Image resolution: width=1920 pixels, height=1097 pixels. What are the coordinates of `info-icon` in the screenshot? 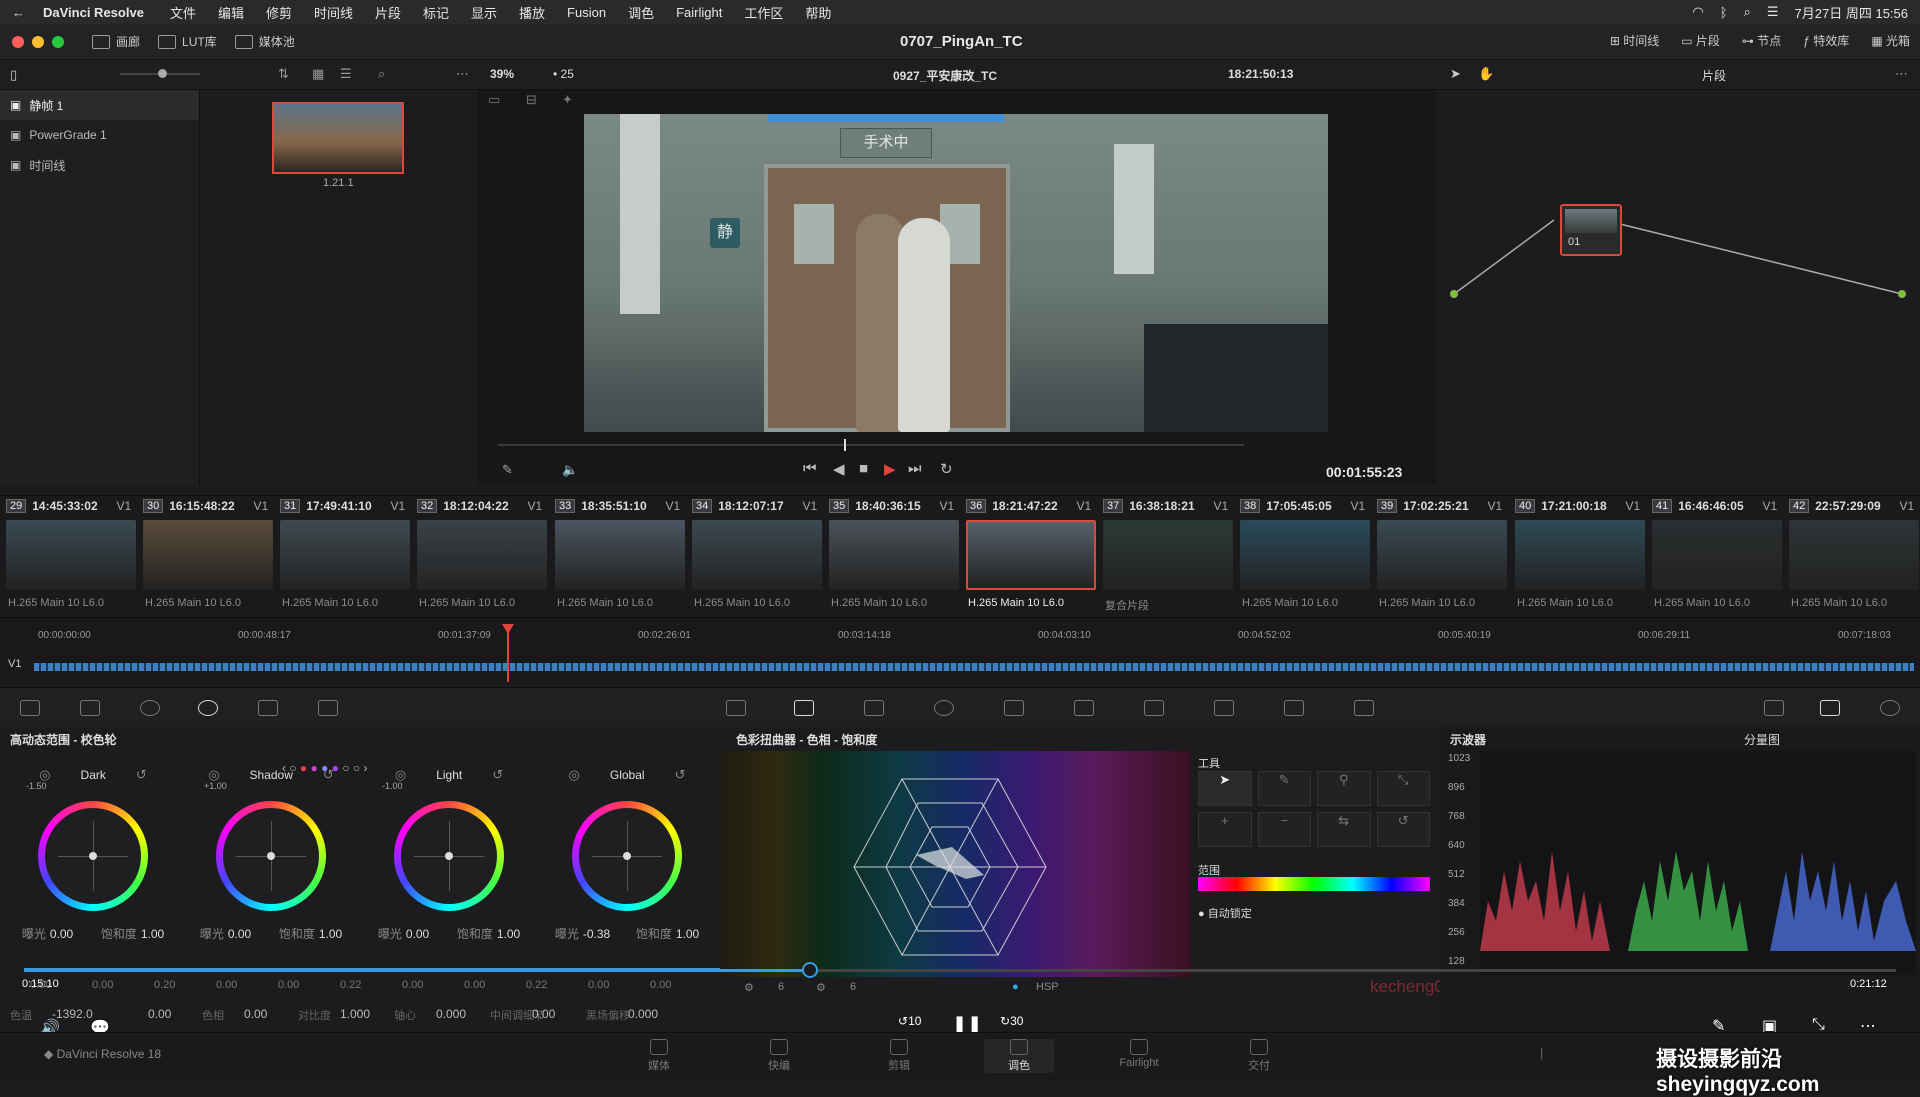 It's located at (1890, 708).